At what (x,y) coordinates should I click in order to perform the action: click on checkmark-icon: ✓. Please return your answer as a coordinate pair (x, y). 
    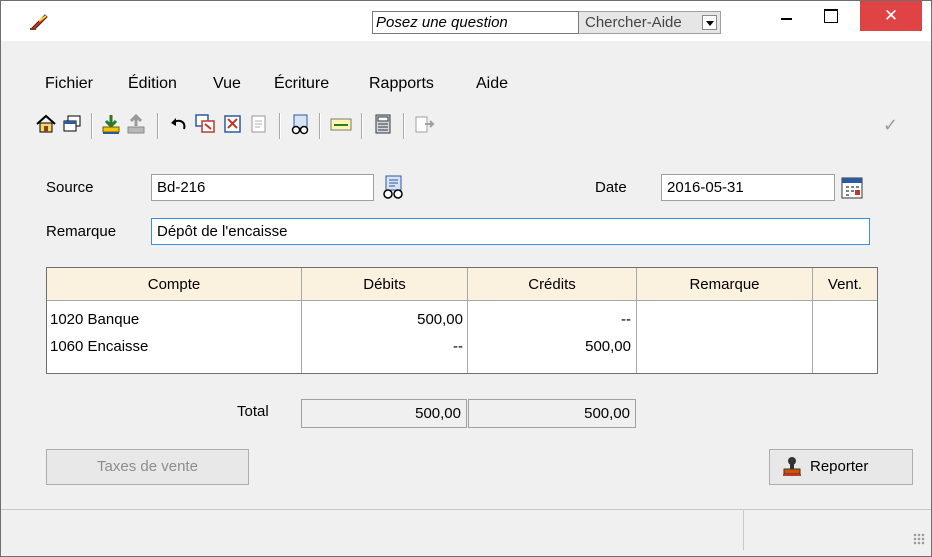
    Looking at the image, I should click on (891, 125).